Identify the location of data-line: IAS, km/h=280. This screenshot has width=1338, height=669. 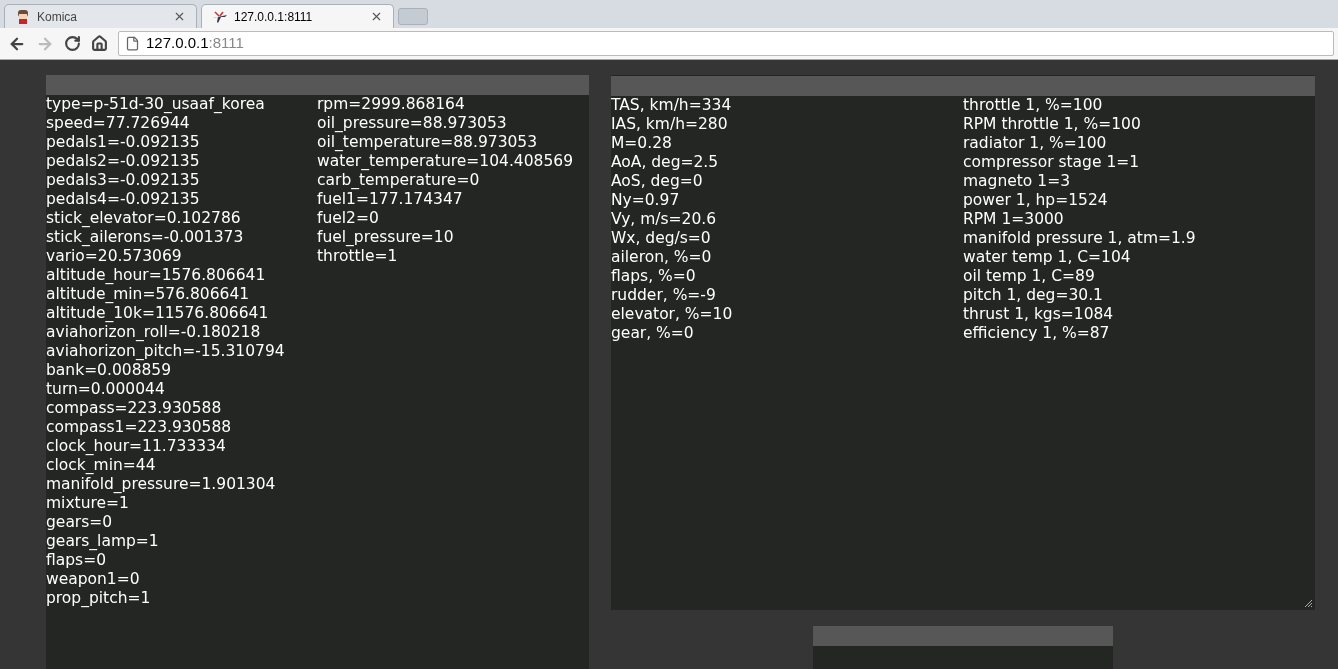
(670, 124).